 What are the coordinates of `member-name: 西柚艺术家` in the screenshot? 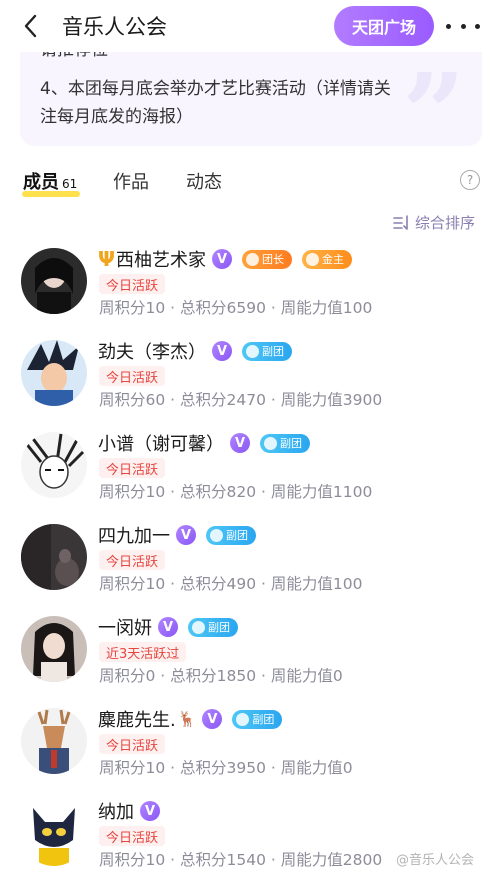 It's located at (161, 259).